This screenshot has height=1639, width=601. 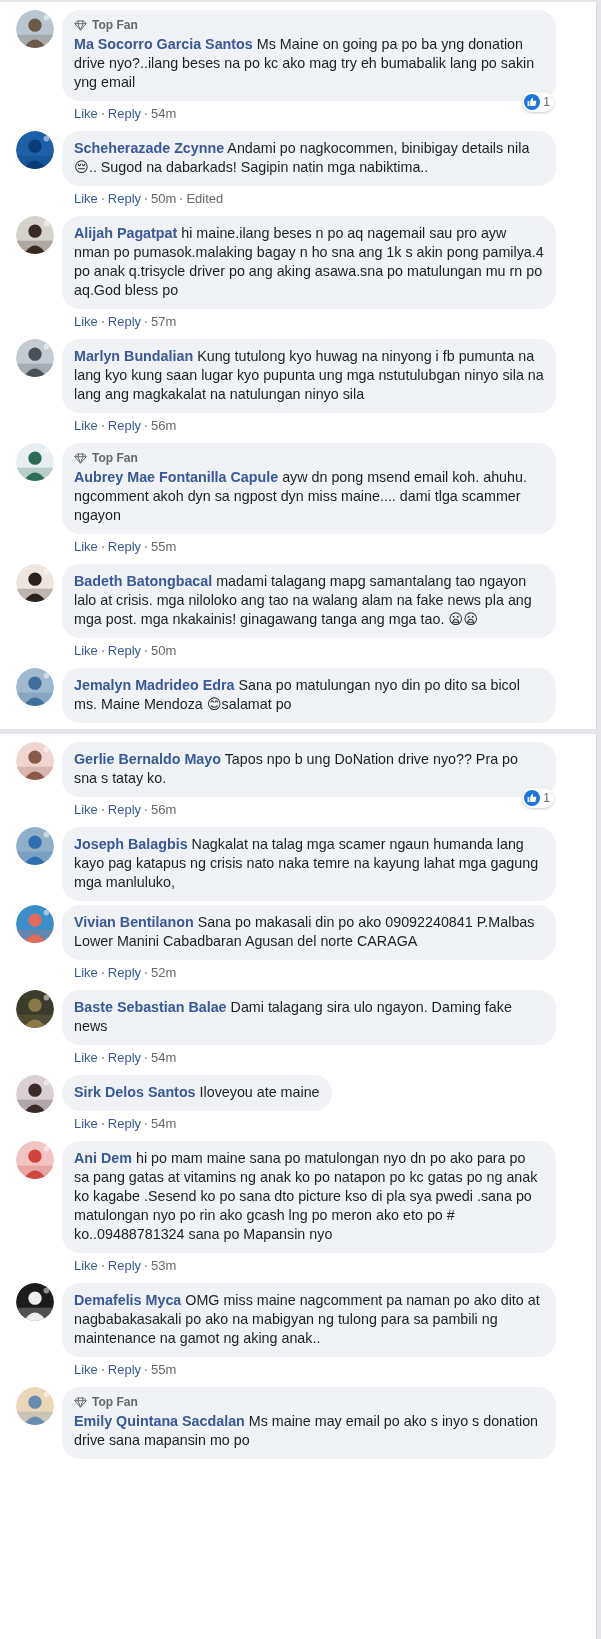 What do you see at coordinates (128, 1300) in the screenshot?
I see `author-link: Demafelis Myca` at bounding box center [128, 1300].